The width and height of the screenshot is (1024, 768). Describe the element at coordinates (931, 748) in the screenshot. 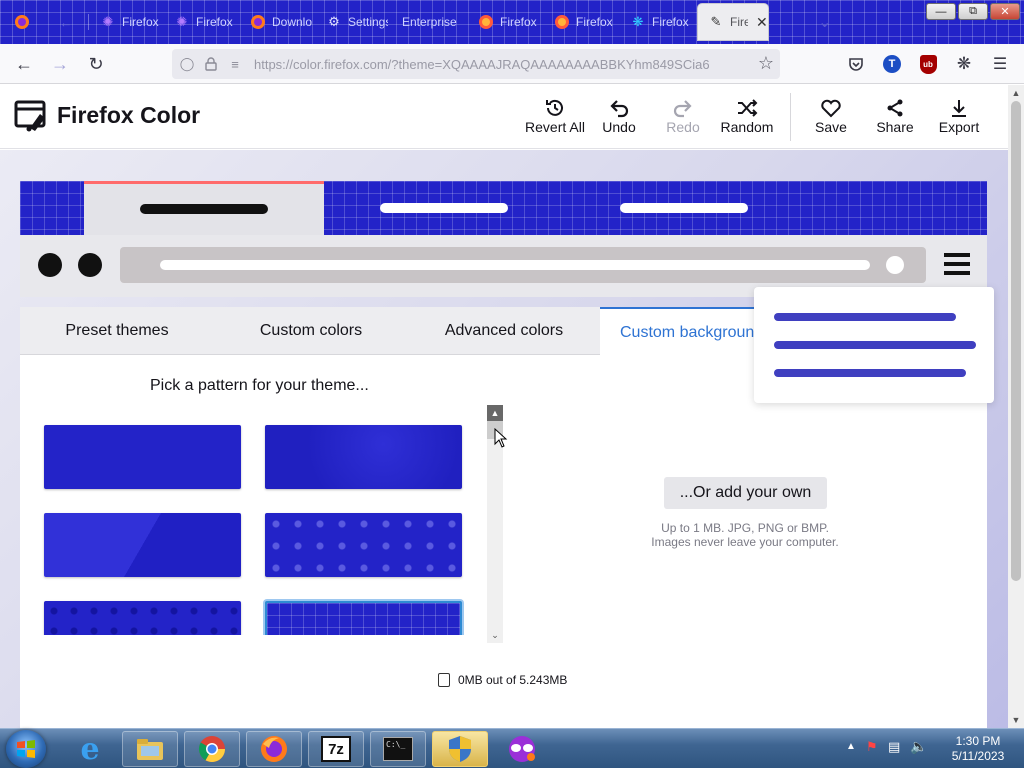

I see `system-tray: ▲ ⚑ ▤ 🔈 1:30 PM 5/11/2023` at that location.